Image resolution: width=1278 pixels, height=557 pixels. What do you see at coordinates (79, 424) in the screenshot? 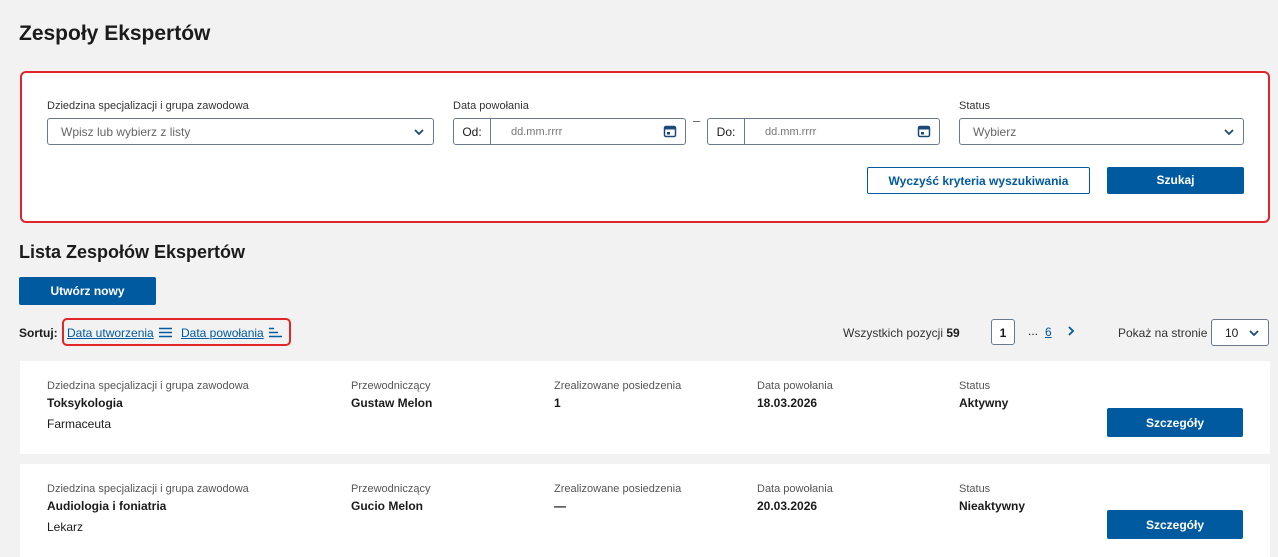
I see `profession-value: Farmaceuta` at bounding box center [79, 424].